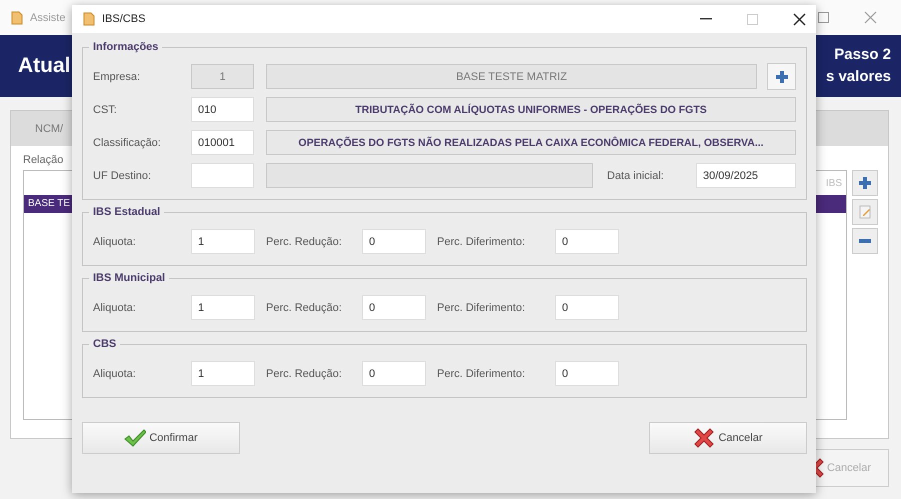  What do you see at coordinates (636, 176) in the screenshot?
I see `field-label: Data inicial:` at bounding box center [636, 176].